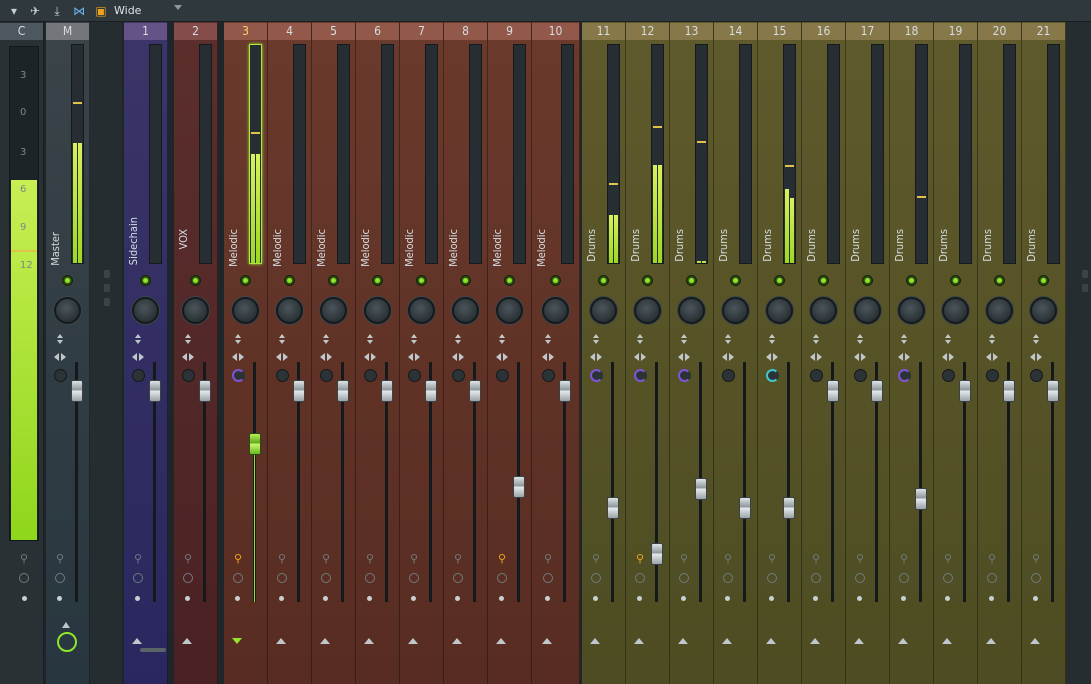 This screenshot has width=1091, height=684. Describe the element at coordinates (67, 642) in the screenshot. I see `master-route-circle-icon` at that location.